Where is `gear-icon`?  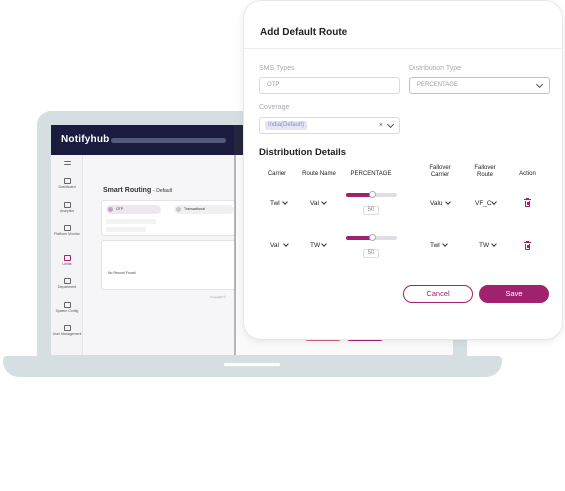
gear-icon is located at coordinates (67, 305).